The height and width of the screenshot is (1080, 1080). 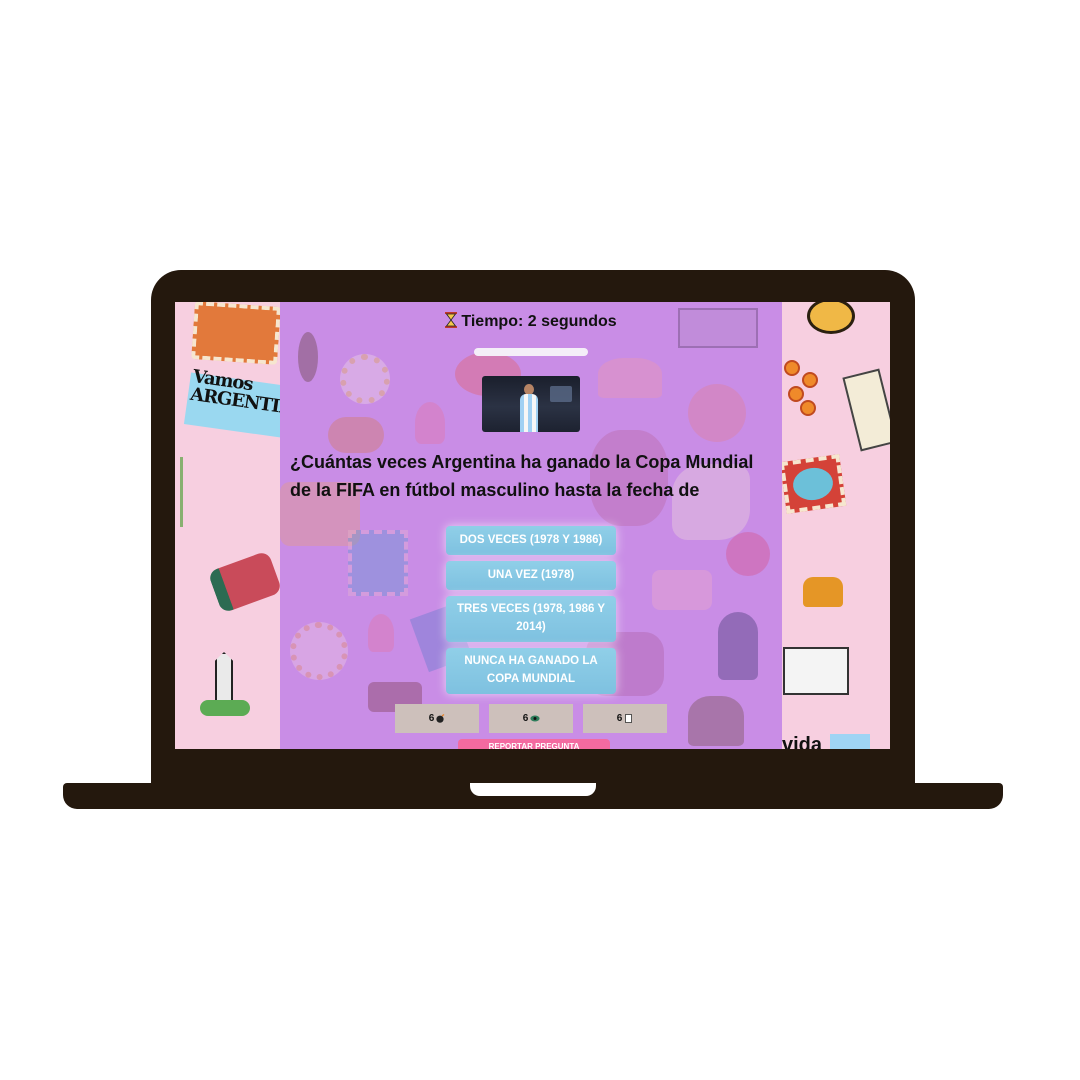 What do you see at coordinates (241, 525) in the screenshot?
I see `left-sticker-panel: Vamos ARGENTINA` at bounding box center [241, 525].